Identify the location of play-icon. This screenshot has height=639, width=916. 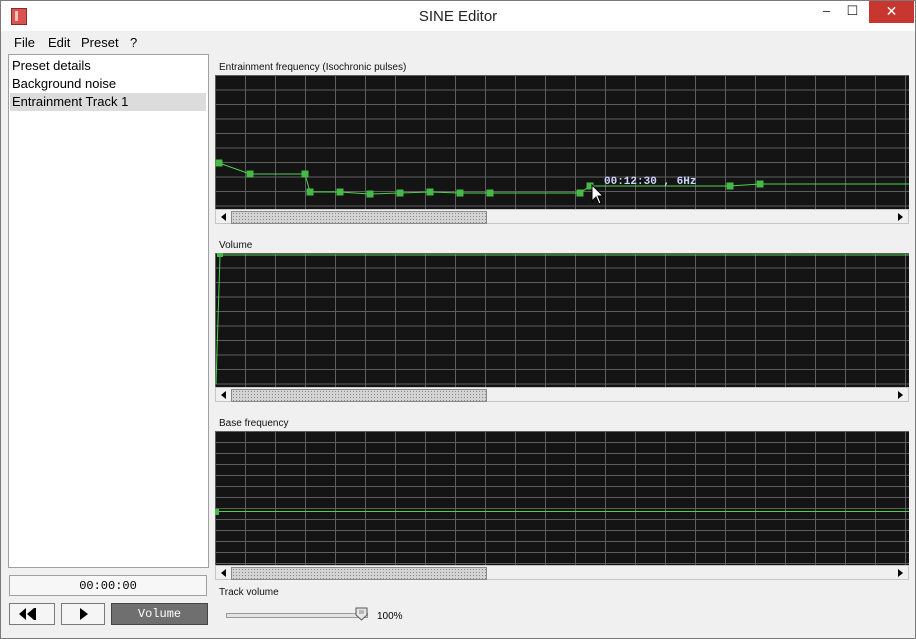
(84, 614).